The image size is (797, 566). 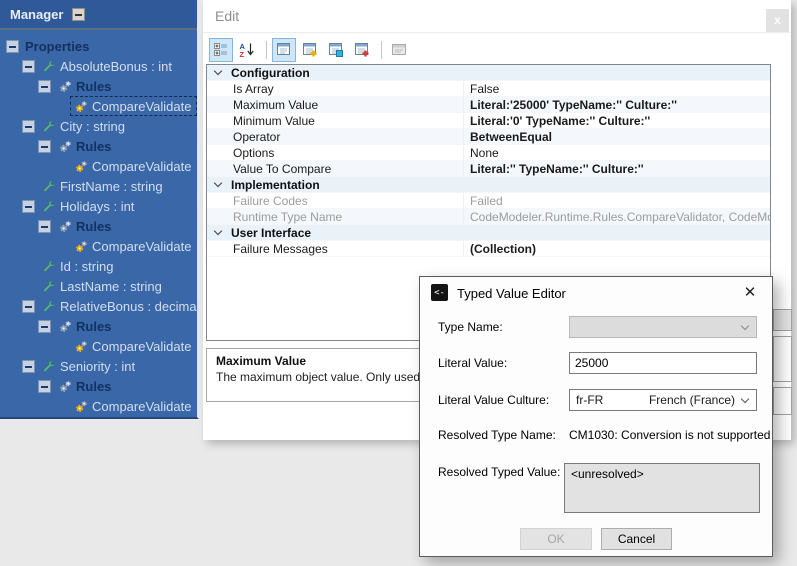 I want to click on tree-node-holidays-int: Holidays : int, so click(x=98, y=206).